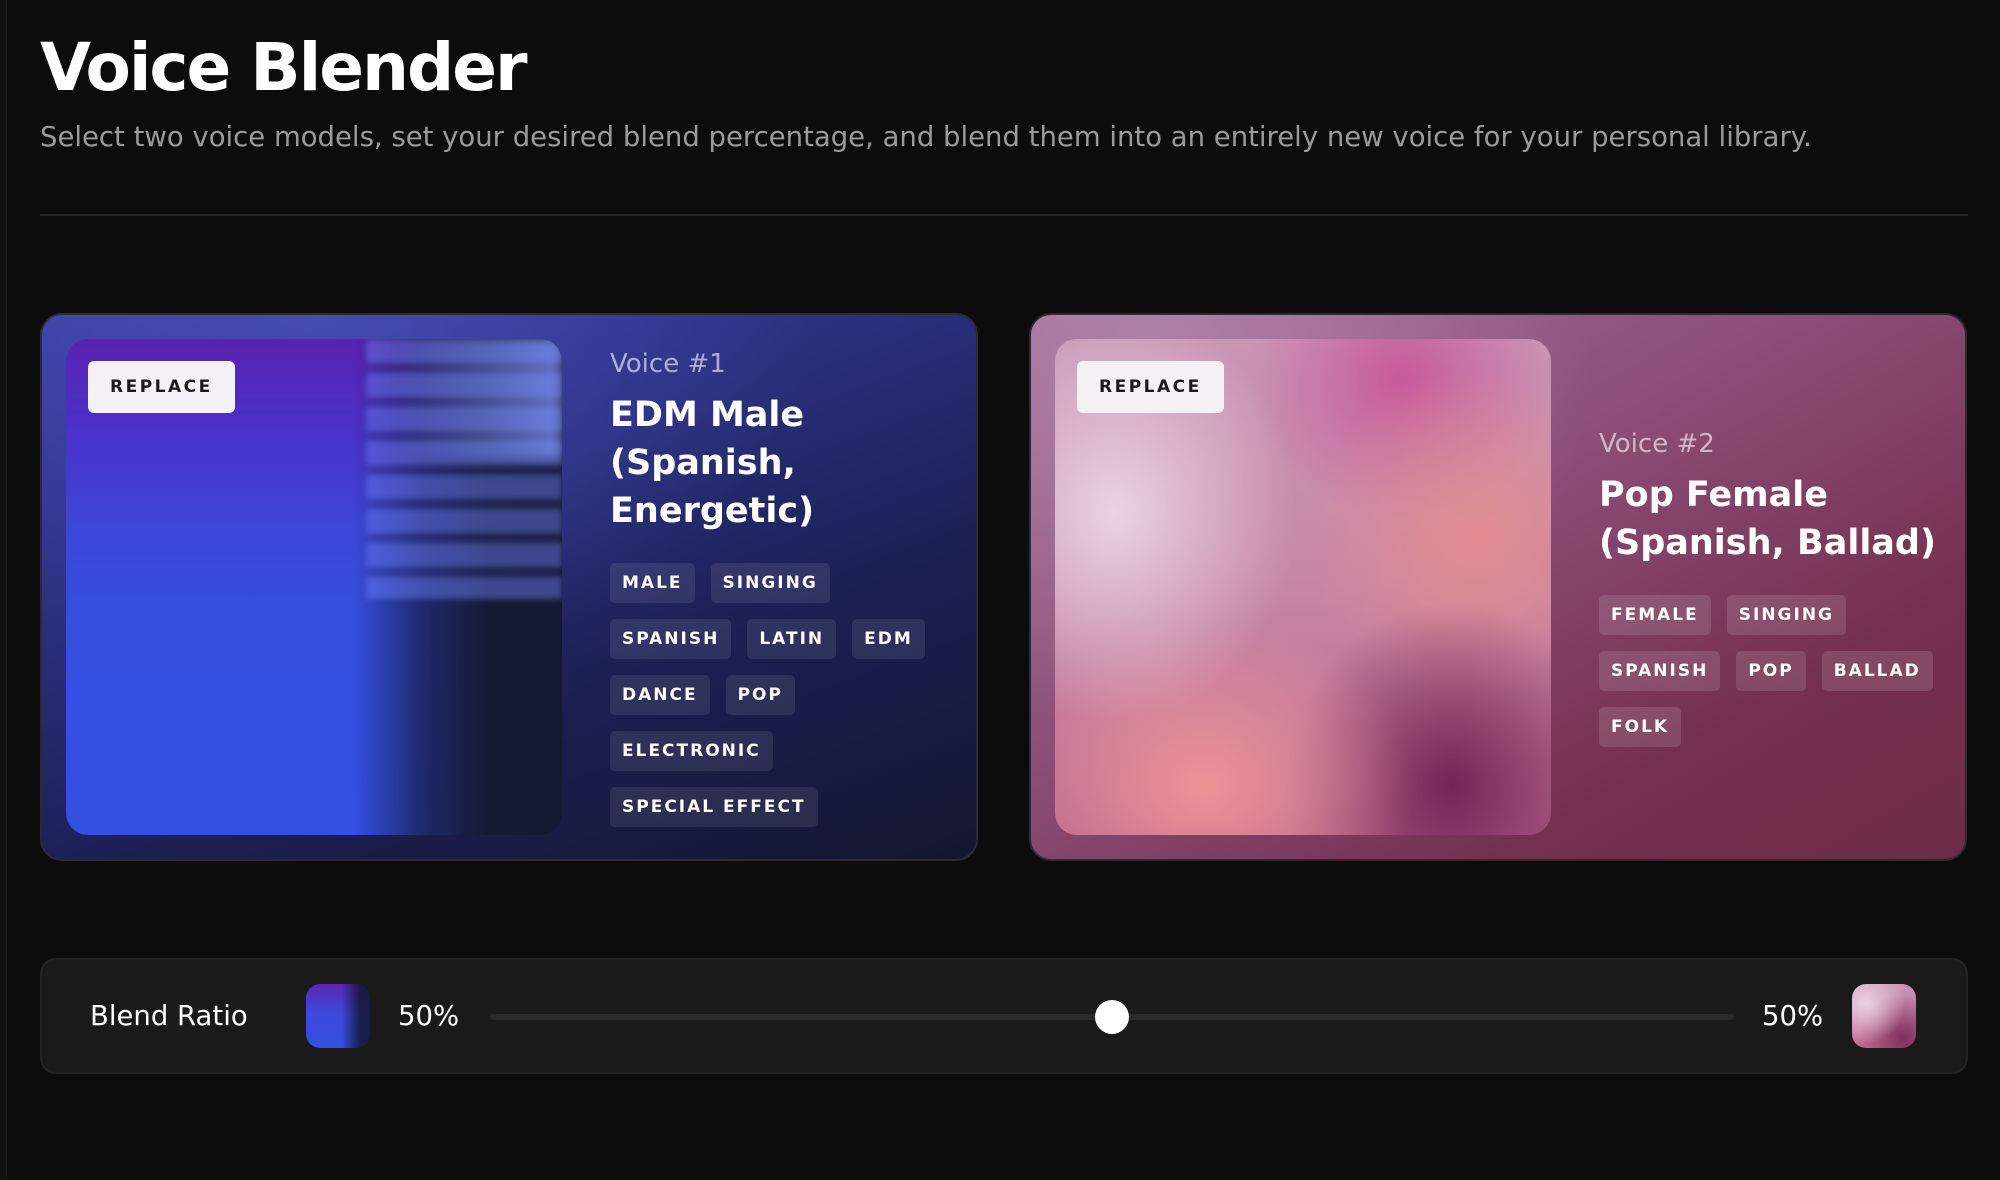 The image size is (2000, 1180). Describe the element at coordinates (479, 399) in the screenshot. I see `artwork-streak` at that location.